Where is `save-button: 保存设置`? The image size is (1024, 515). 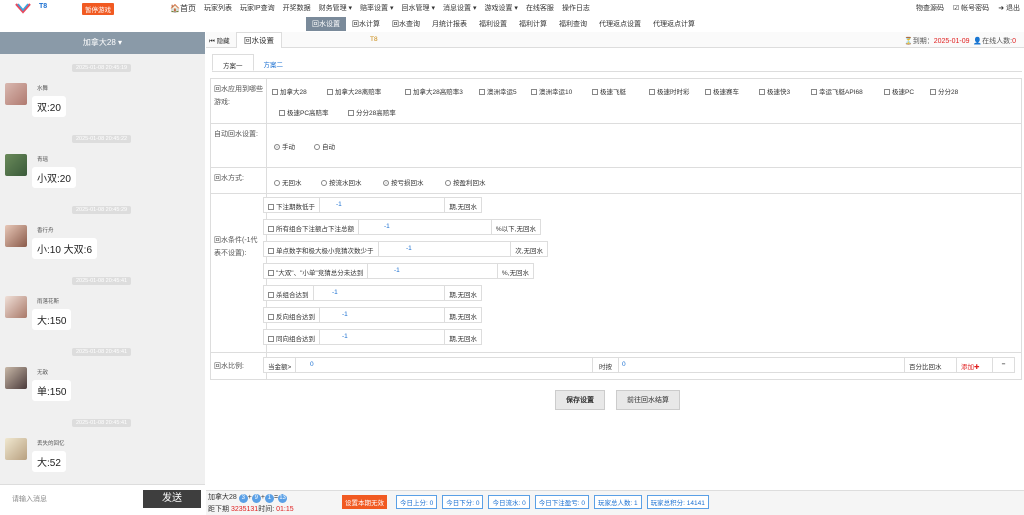
save-button: 保存设置 is located at coordinates (580, 400).